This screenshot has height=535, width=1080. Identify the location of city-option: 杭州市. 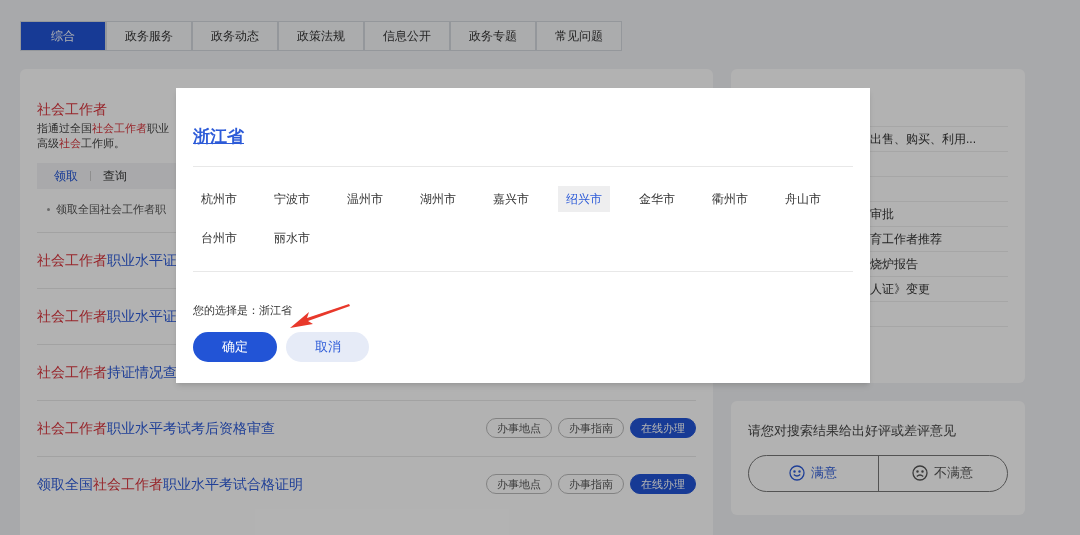
(219, 199).